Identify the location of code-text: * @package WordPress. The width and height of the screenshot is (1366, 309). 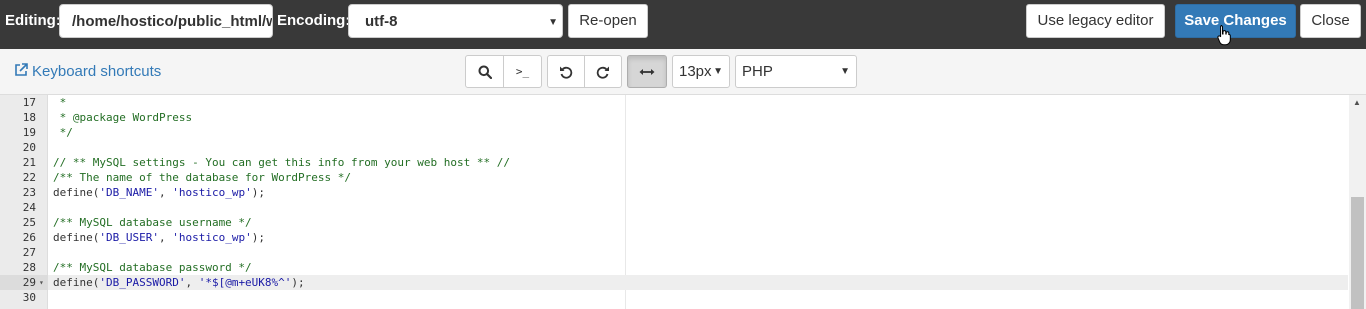
(123, 117).